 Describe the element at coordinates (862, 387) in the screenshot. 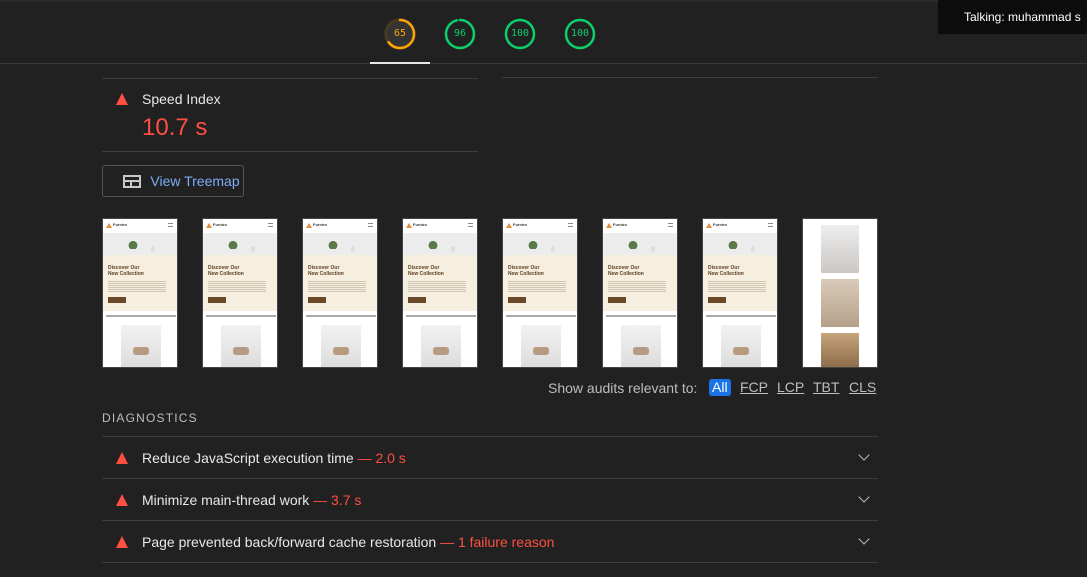

I see `filter-chip-cls: CLS` at that location.